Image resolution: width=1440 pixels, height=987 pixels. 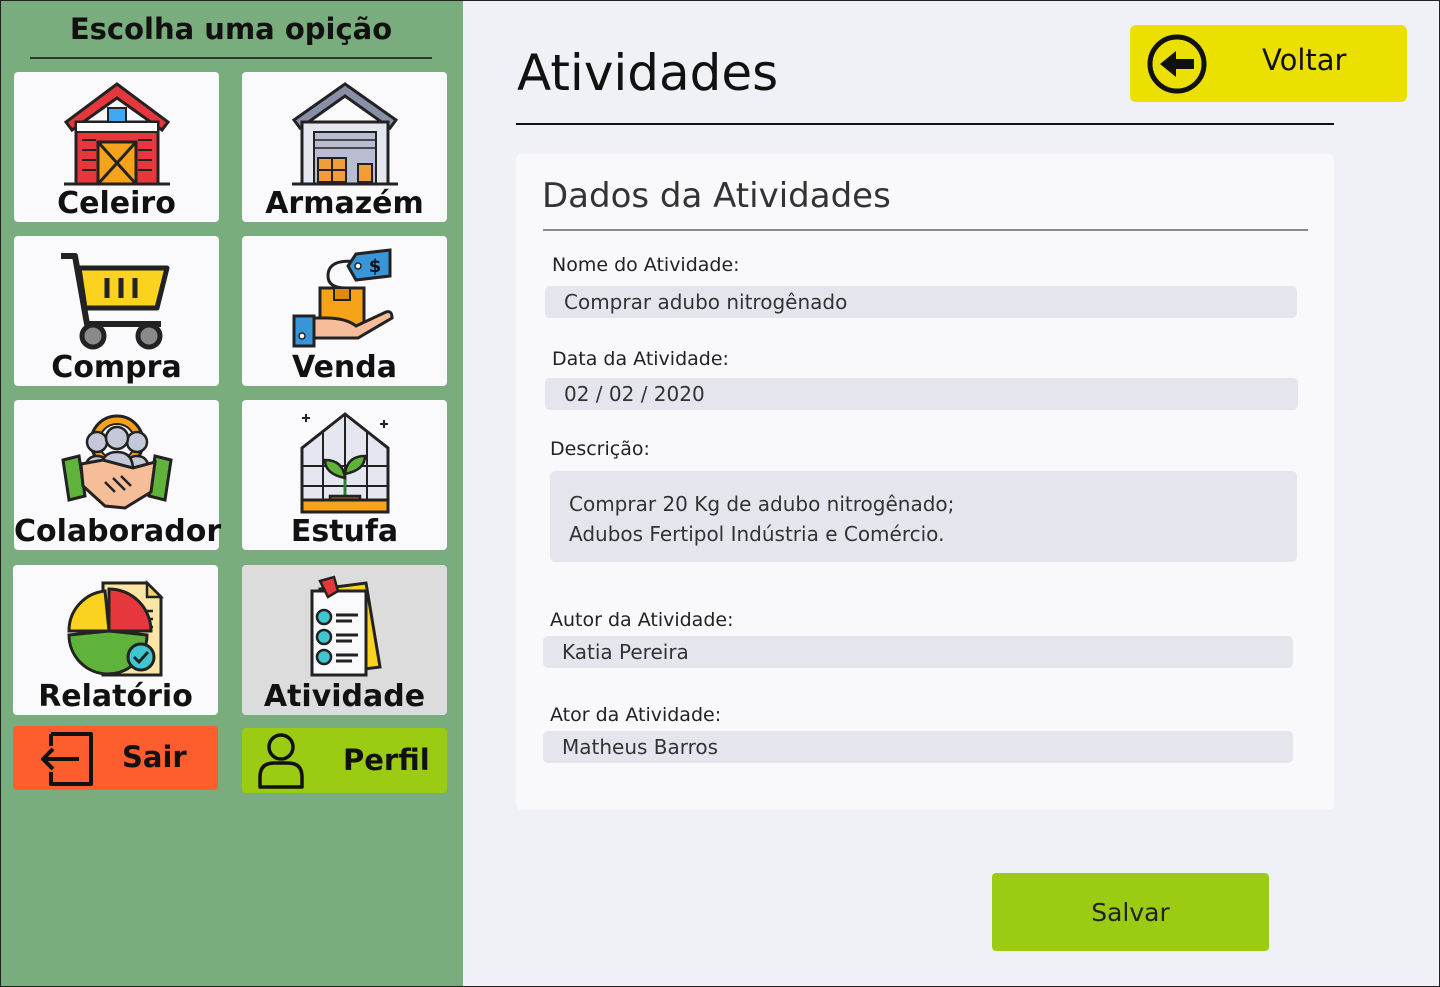 What do you see at coordinates (642, 620) in the screenshot?
I see `author-label: Autor da Atividade:` at bounding box center [642, 620].